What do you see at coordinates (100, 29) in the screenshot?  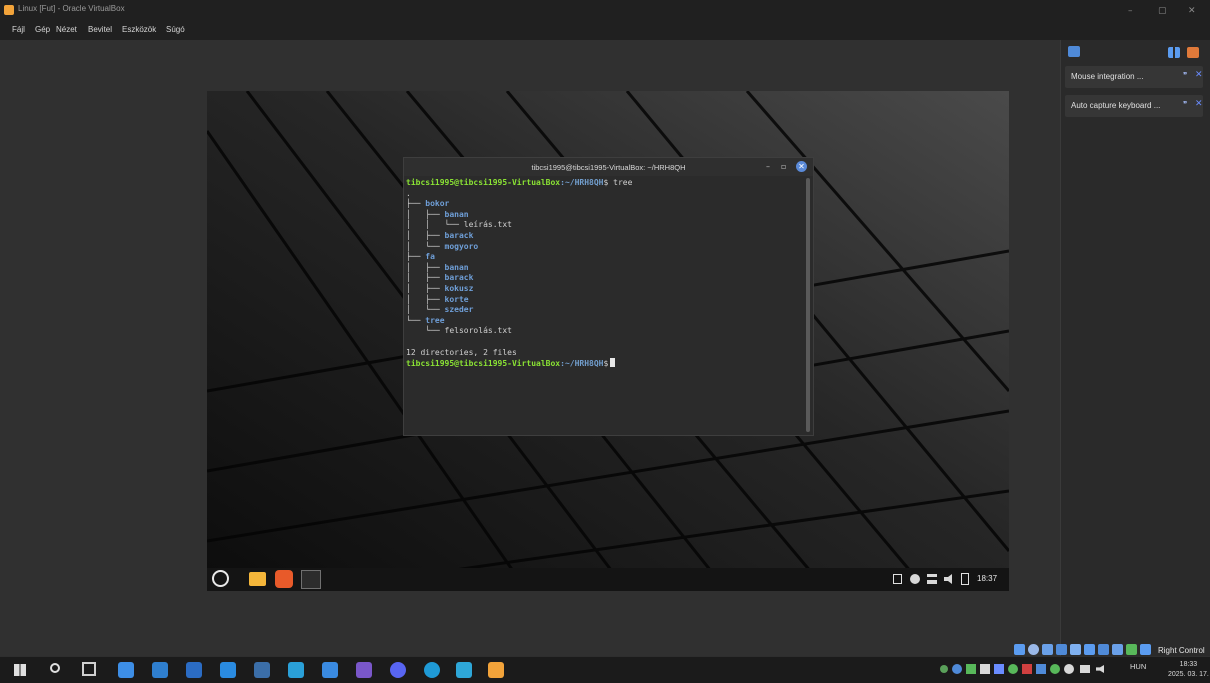 I see `menu-input: Bevitel` at bounding box center [100, 29].